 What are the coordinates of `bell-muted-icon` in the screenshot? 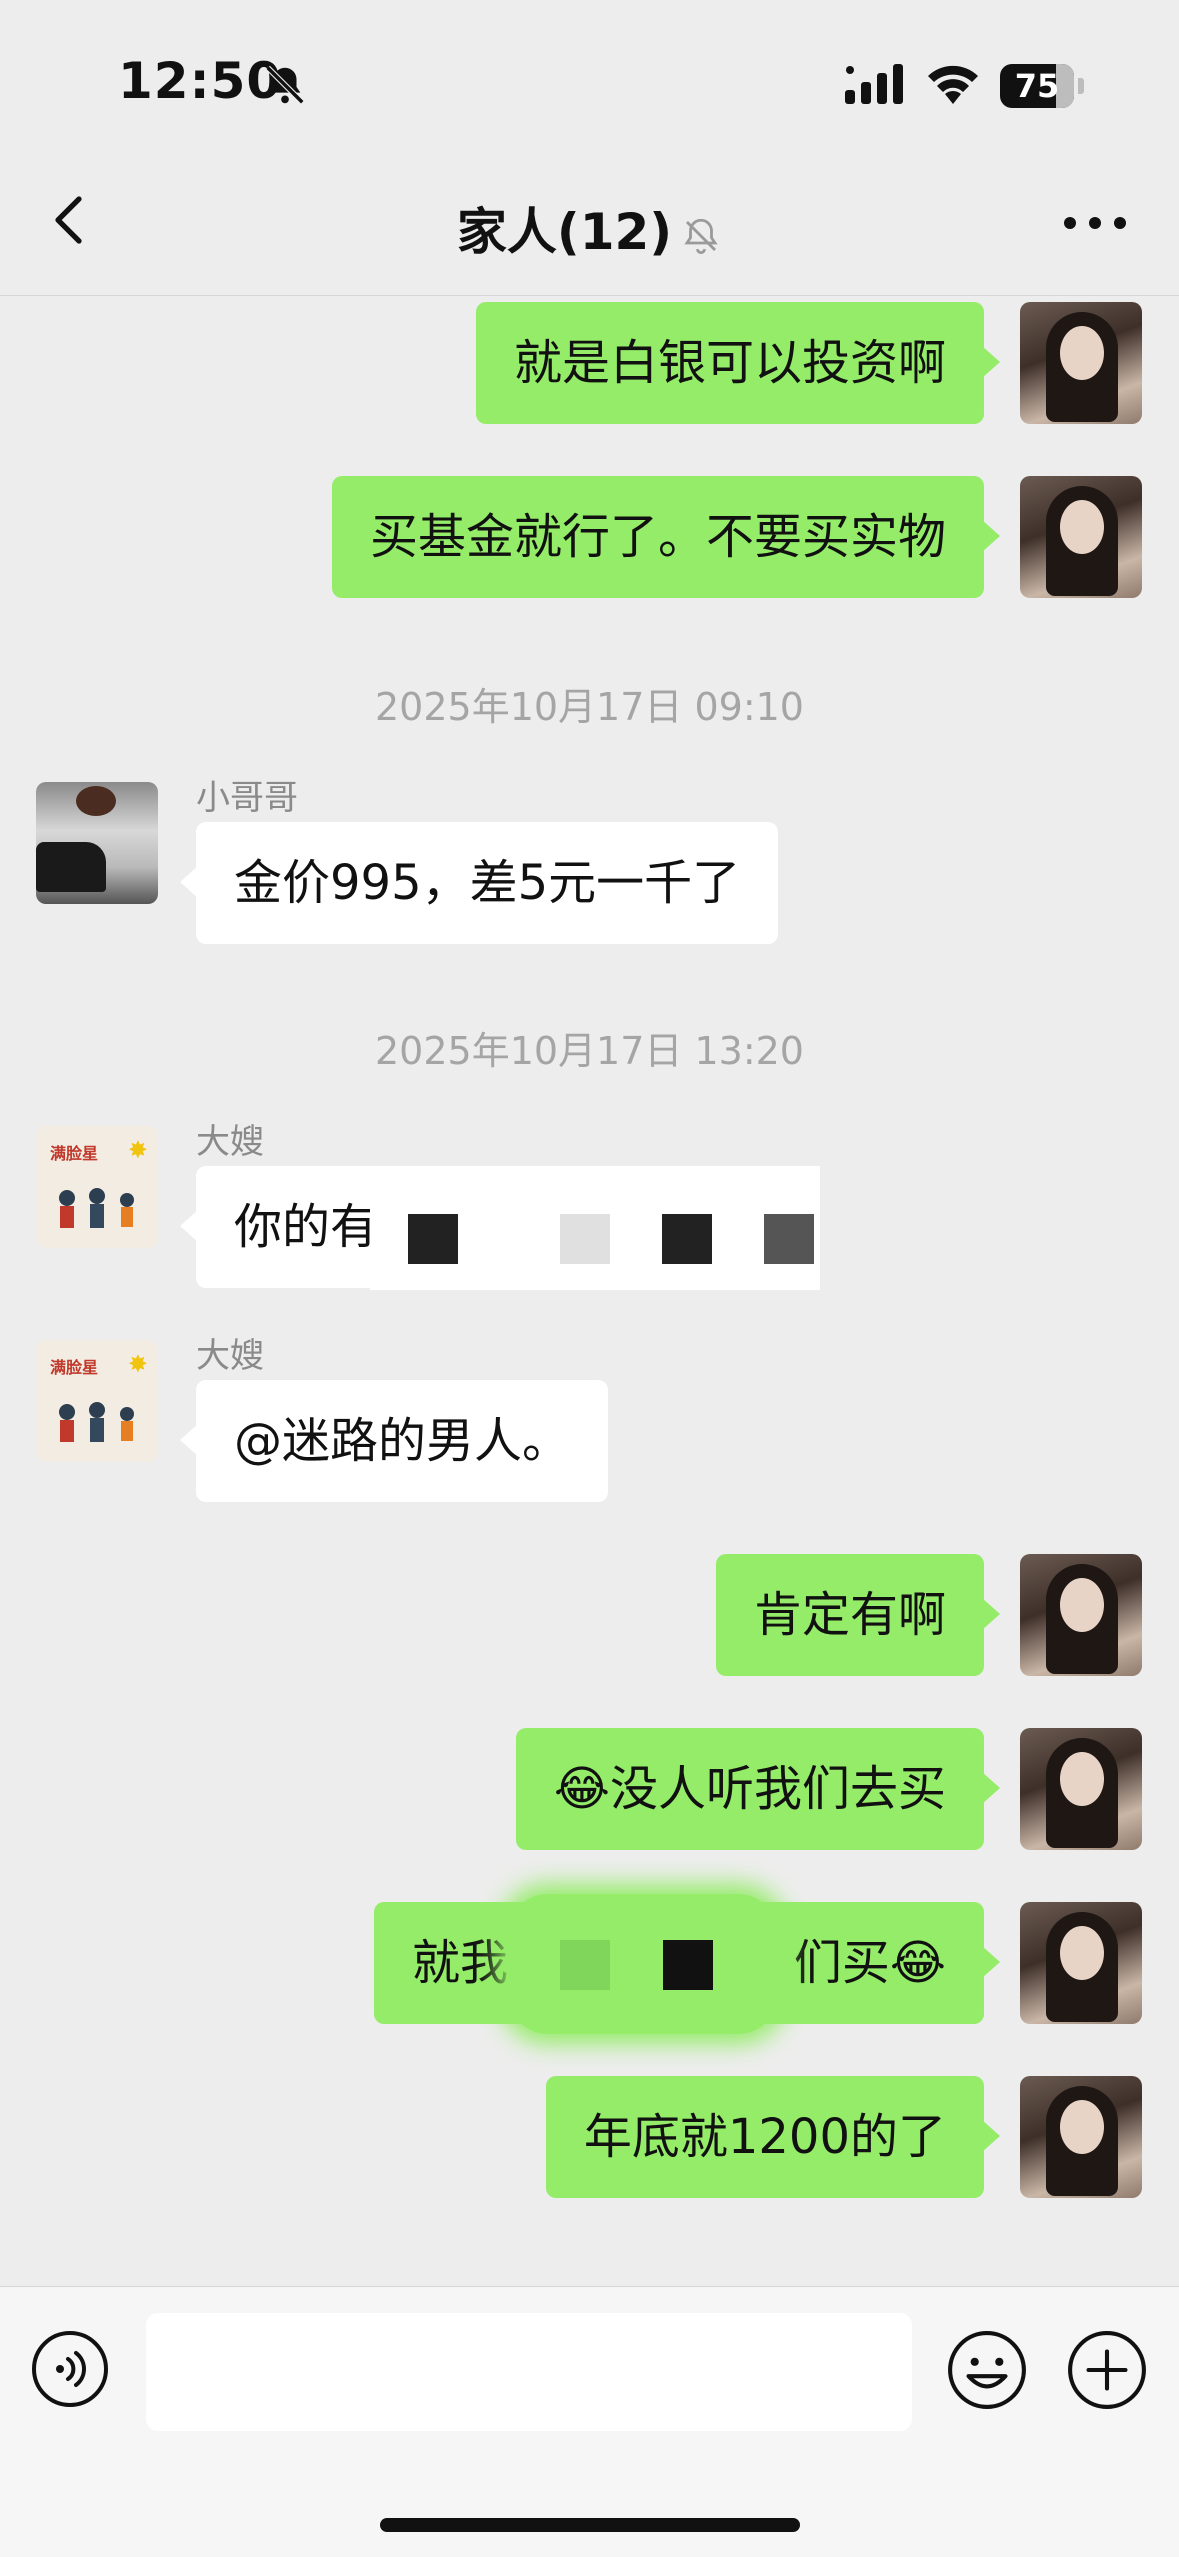 It's located at (285, 85).